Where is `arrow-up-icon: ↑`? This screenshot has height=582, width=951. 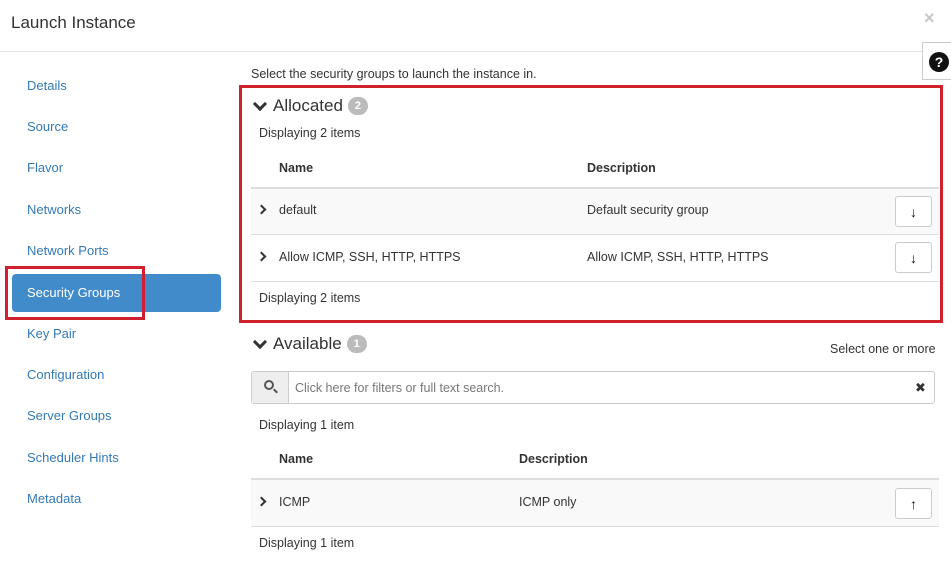
arrow-up-icon: ↑ is located at coordinates (913, 503).